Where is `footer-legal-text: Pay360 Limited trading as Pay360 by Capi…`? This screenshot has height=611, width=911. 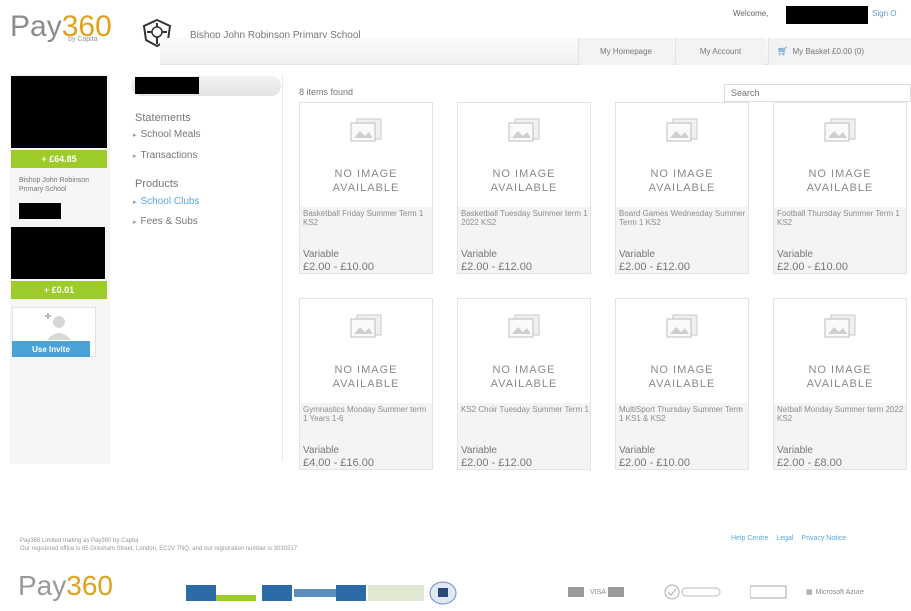 footer-legal-text: Pay360 Limited trading as Pay360 by Capi… is located at coordinates (158, 545).